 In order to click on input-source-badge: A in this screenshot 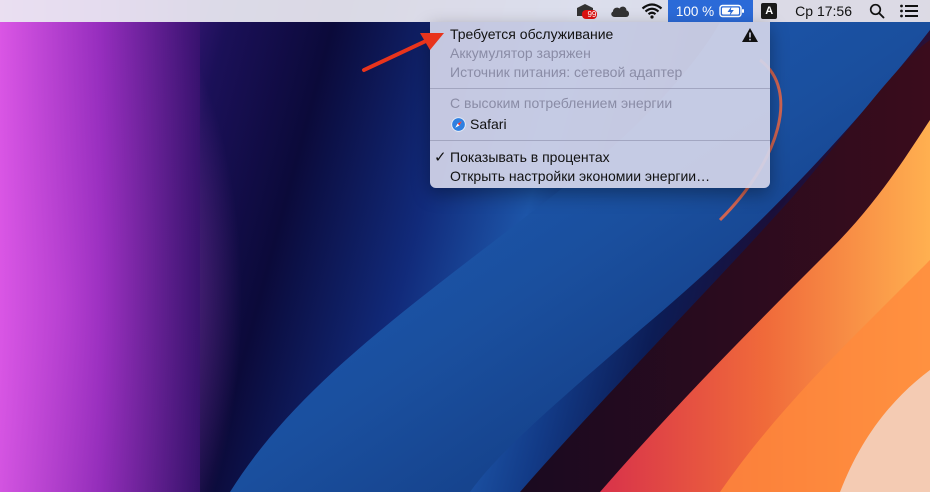, I will do `click(769, 11)`.